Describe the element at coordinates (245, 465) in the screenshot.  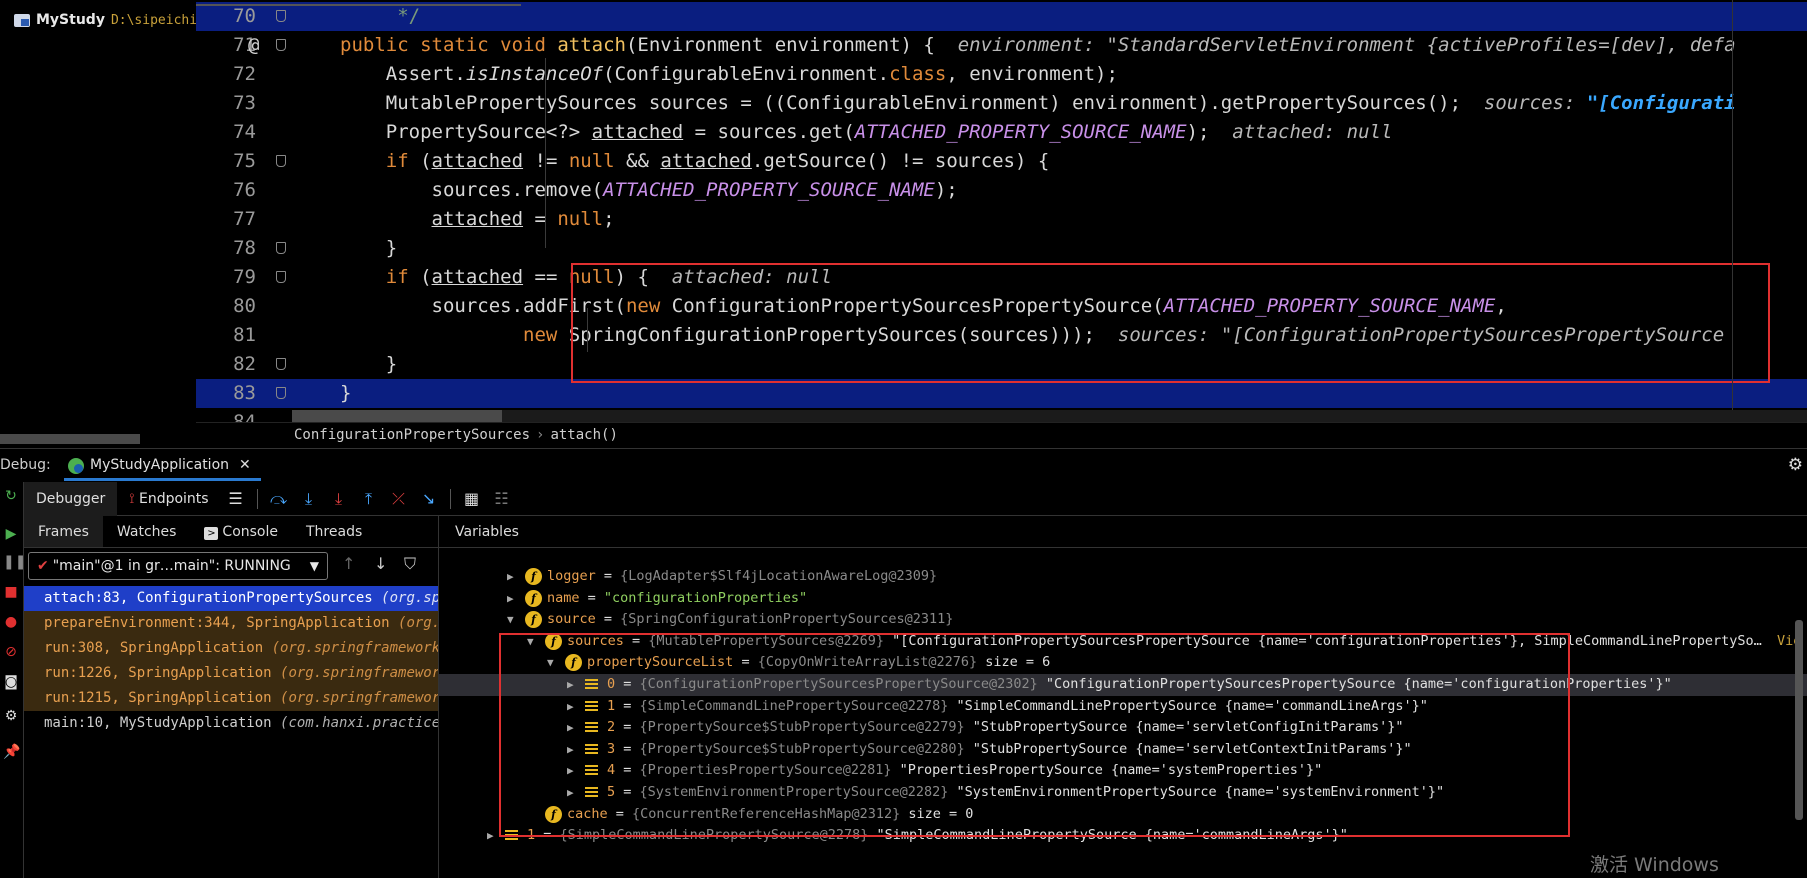
I see `close-icon: ✕` at that location.